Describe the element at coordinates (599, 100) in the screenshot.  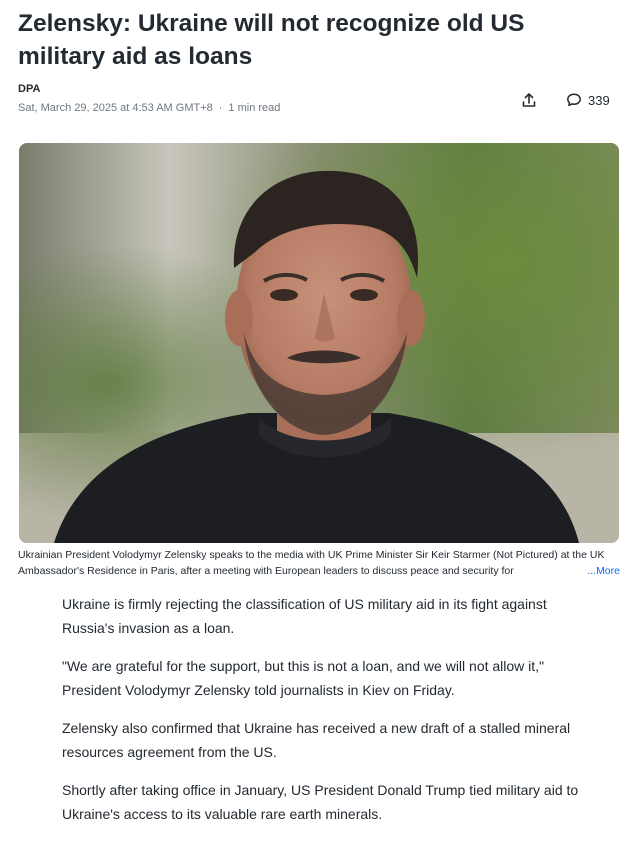
I see `comment-count: 339` at that location.